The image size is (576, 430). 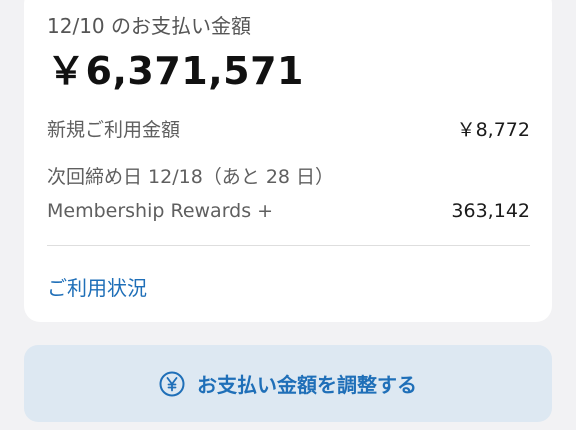 What do you see at coordinates (288, 245) in the screenshot?
I see `divider` at bounding box center [288, 245].